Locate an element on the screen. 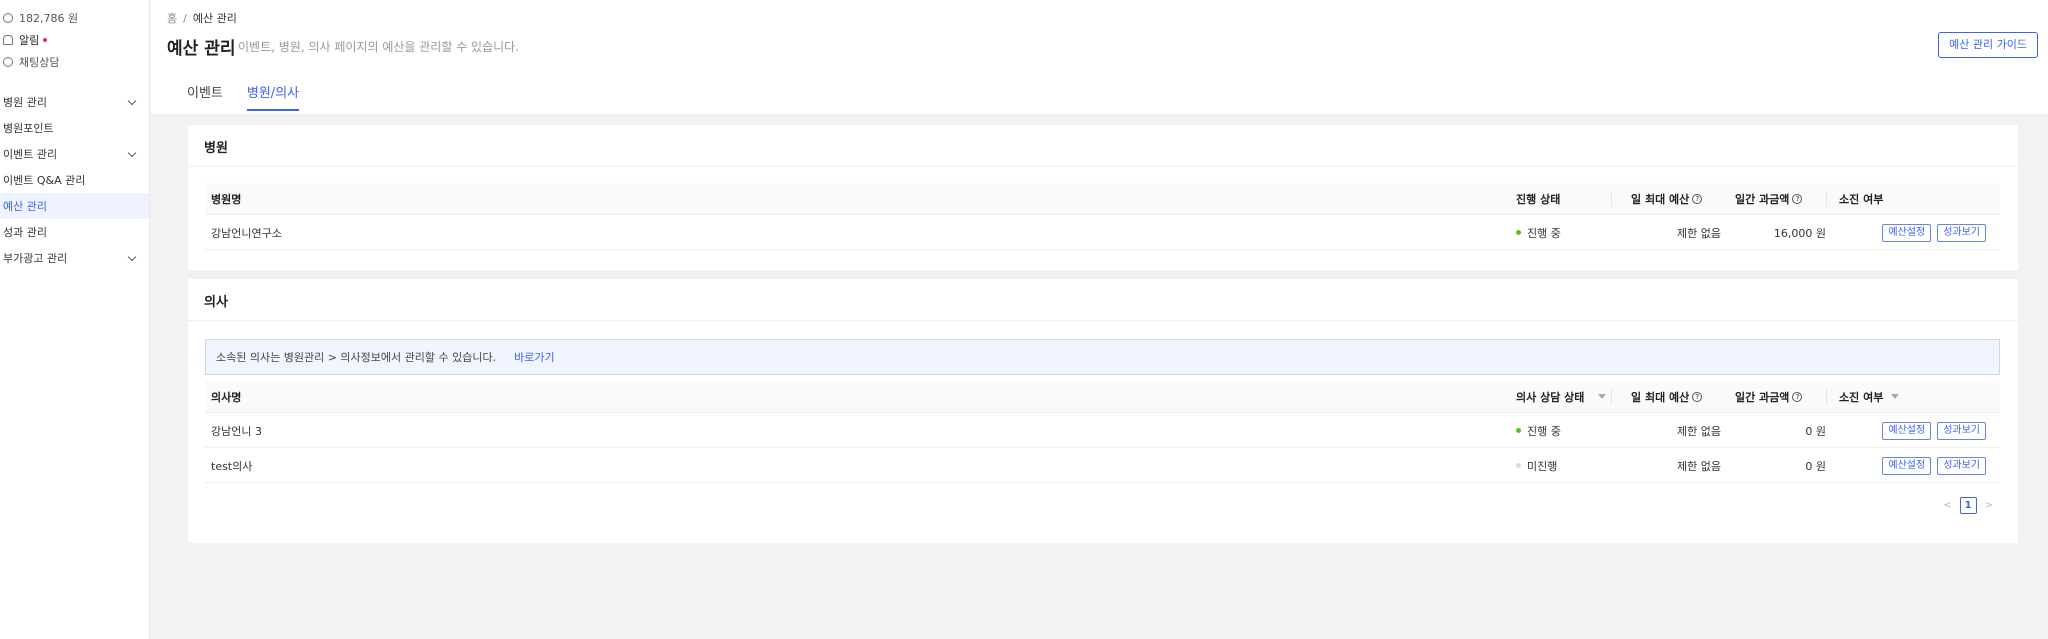 The width and height of the screenshot is (2048, 639). alarm-item: 알림 is located at coordinates (74, 40).